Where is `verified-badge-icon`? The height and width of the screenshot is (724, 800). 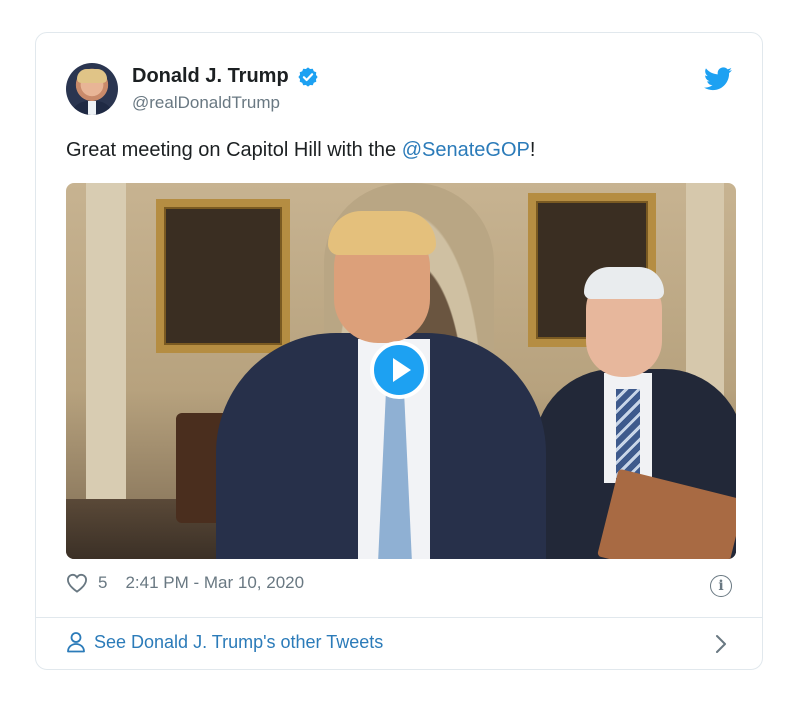
verified-badge-icon is located at coordinates (308, 76).